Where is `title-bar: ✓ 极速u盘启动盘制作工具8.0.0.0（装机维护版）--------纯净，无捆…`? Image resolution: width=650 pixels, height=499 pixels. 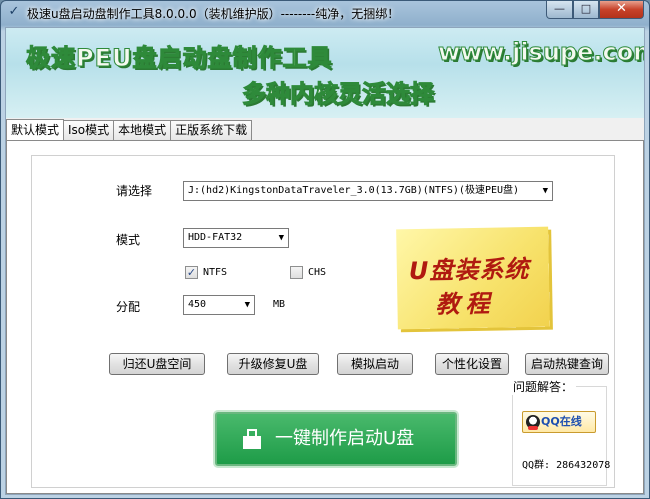
title-bar: ✓ 极速u盘启动盘制作工具8.0.0.0（装机维护版）--------纯净，无捆… is located at coordinates (325, 13).